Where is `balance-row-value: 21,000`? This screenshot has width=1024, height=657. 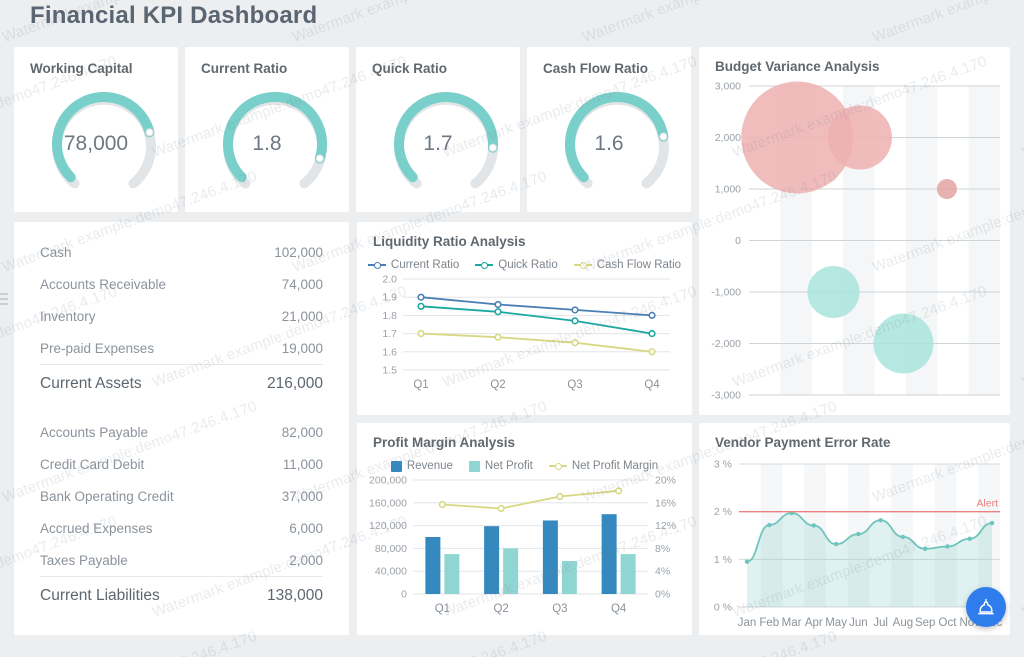 balance-row-value: 21,000 is located at coordinates (302, 316).